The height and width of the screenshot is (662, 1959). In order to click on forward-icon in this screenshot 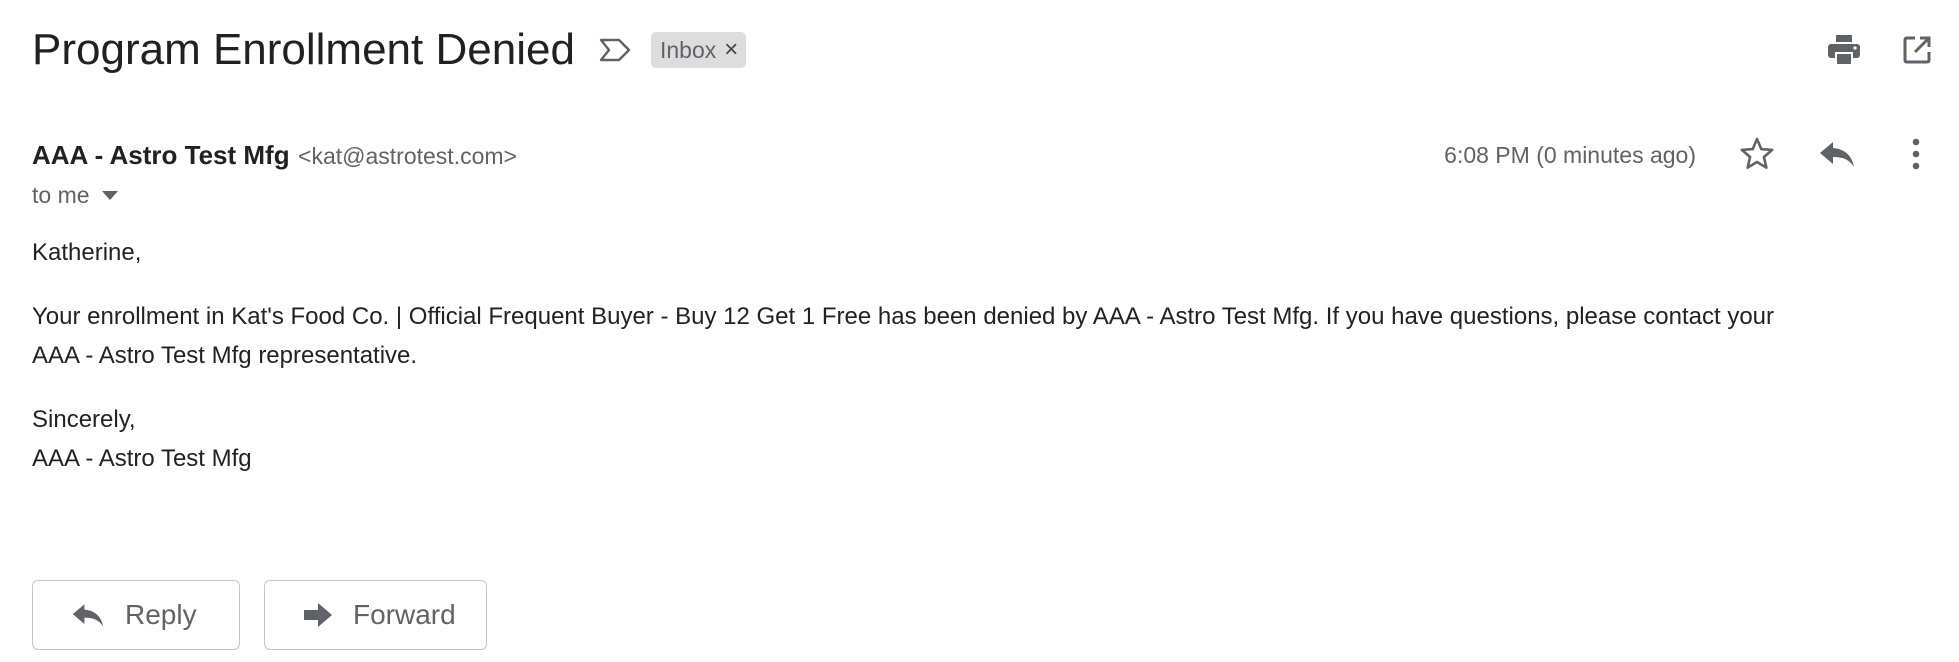, I will do `click(318, 615)`.